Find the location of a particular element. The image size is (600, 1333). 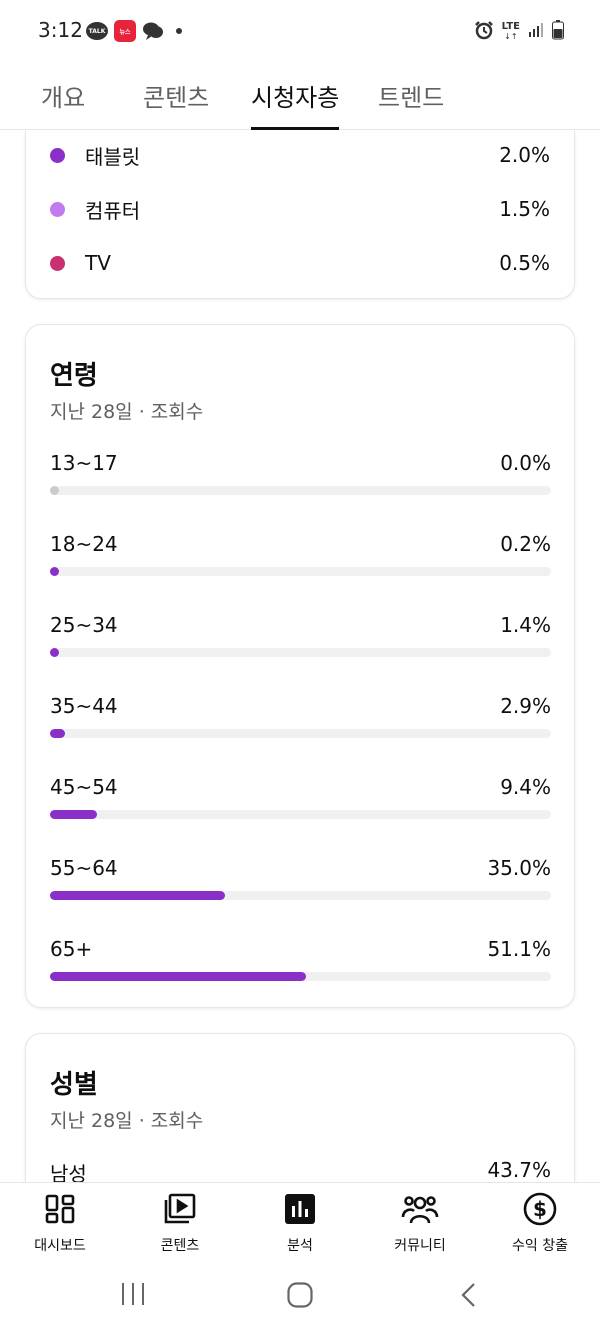

more-notifications-dot-icon is located at coordinates (179, 31).